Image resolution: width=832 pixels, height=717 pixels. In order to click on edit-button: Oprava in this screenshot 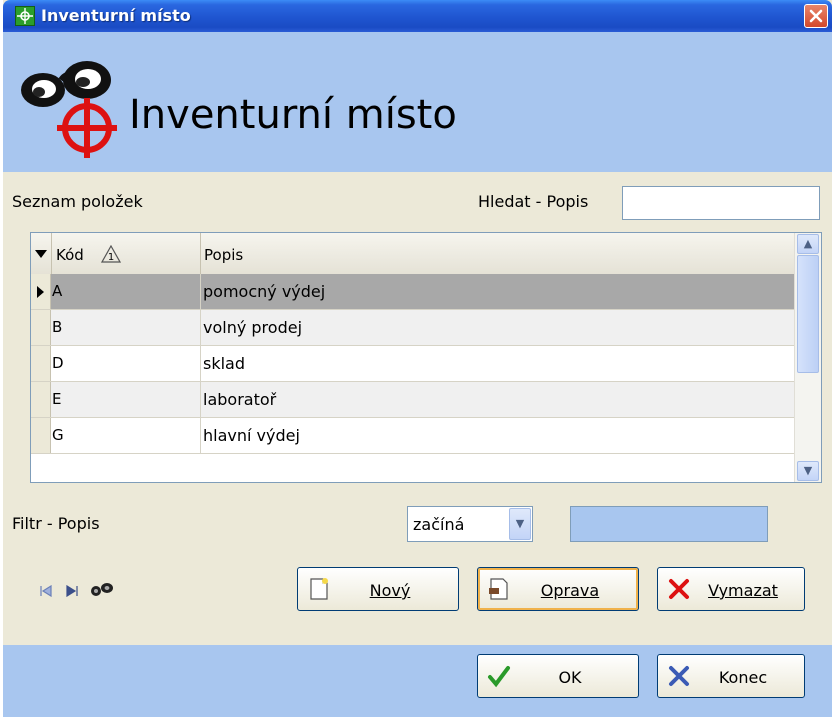, I will do `click(558, 589)`.